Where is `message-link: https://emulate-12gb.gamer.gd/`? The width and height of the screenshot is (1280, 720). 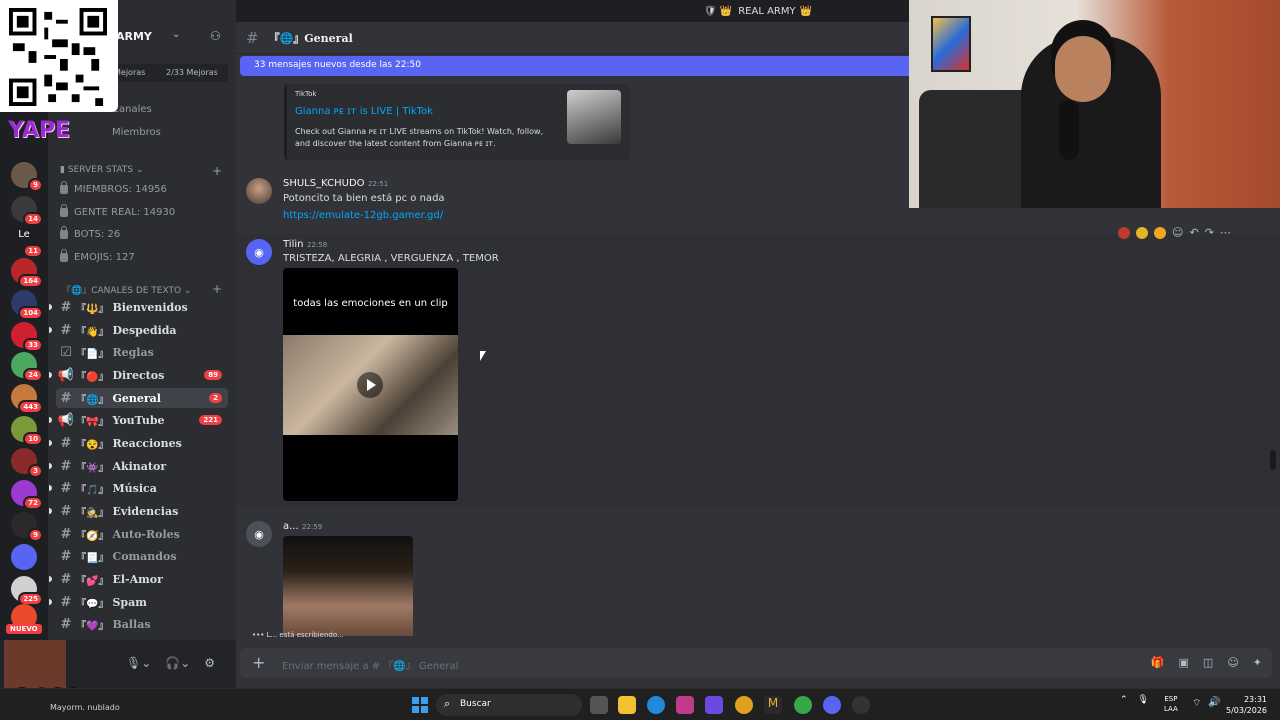
message-link: https://emulate-12gb.gamer.gd/ is located at coordinates (363, 215).